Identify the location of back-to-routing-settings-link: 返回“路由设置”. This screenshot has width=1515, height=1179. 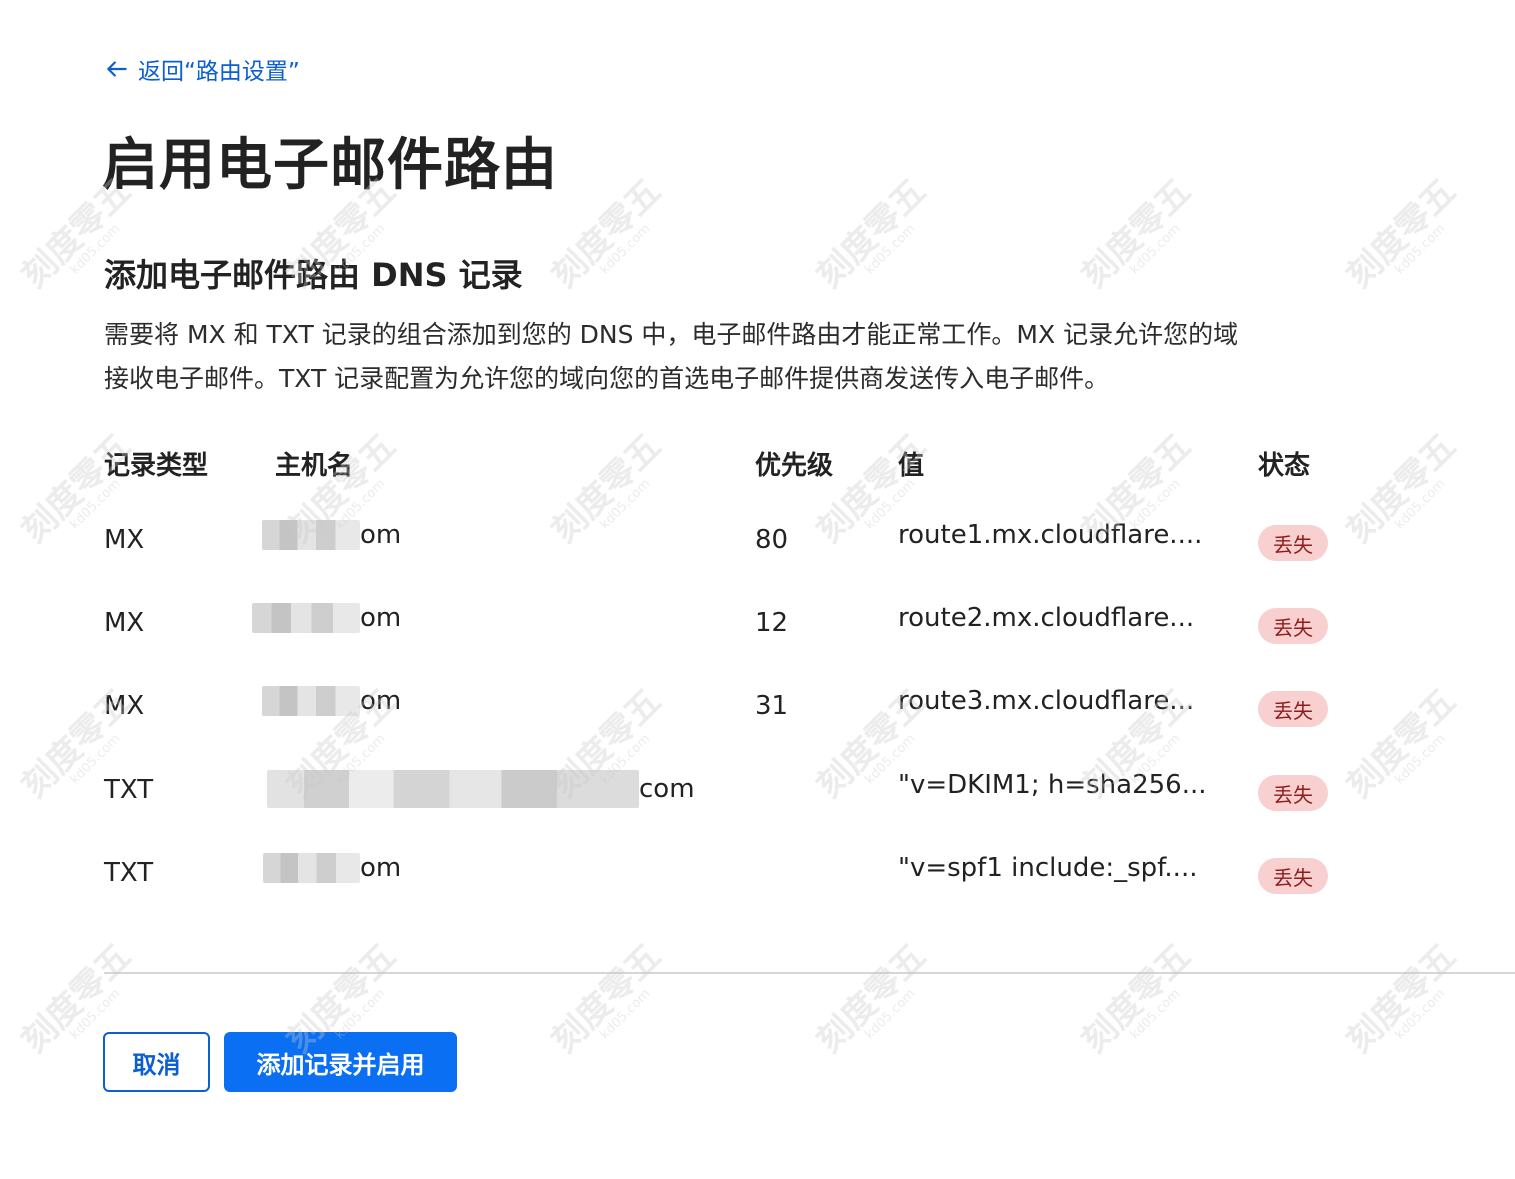
(202, 69).